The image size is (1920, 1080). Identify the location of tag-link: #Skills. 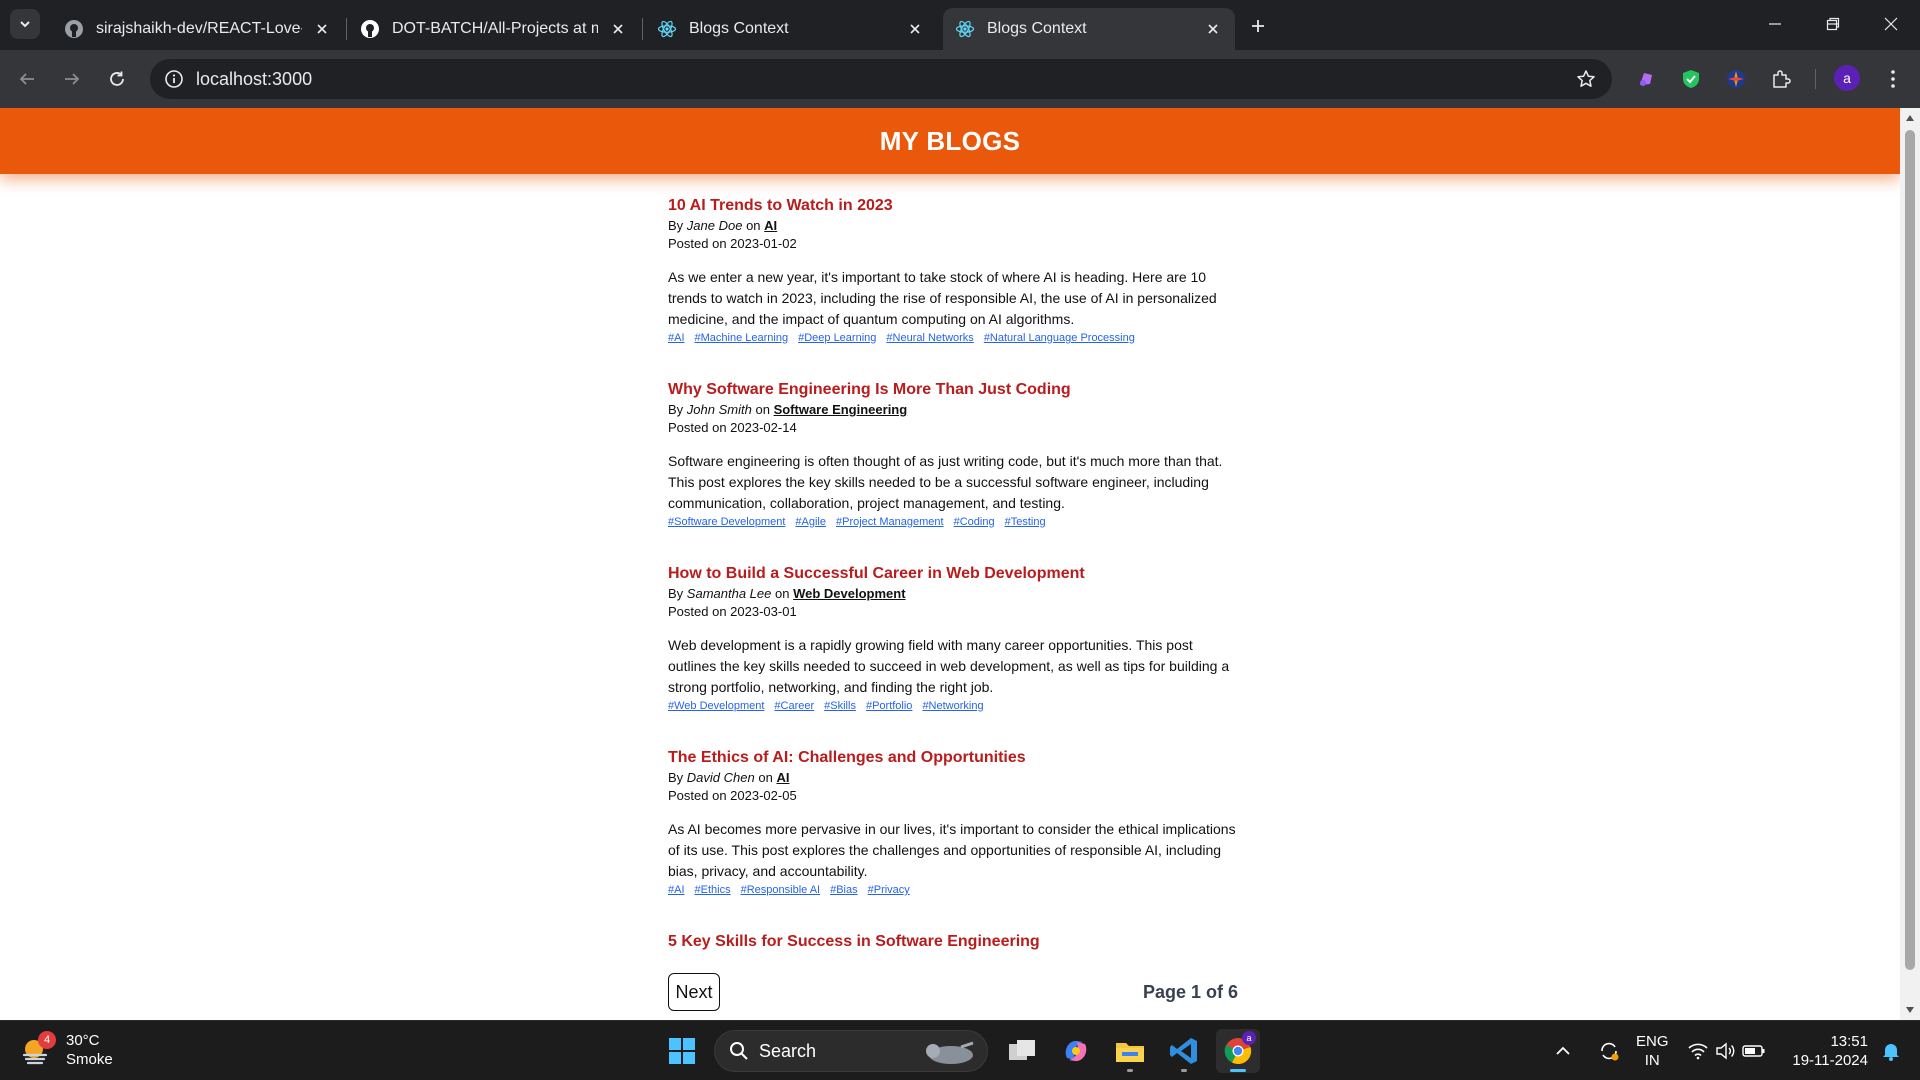
(840, 706).